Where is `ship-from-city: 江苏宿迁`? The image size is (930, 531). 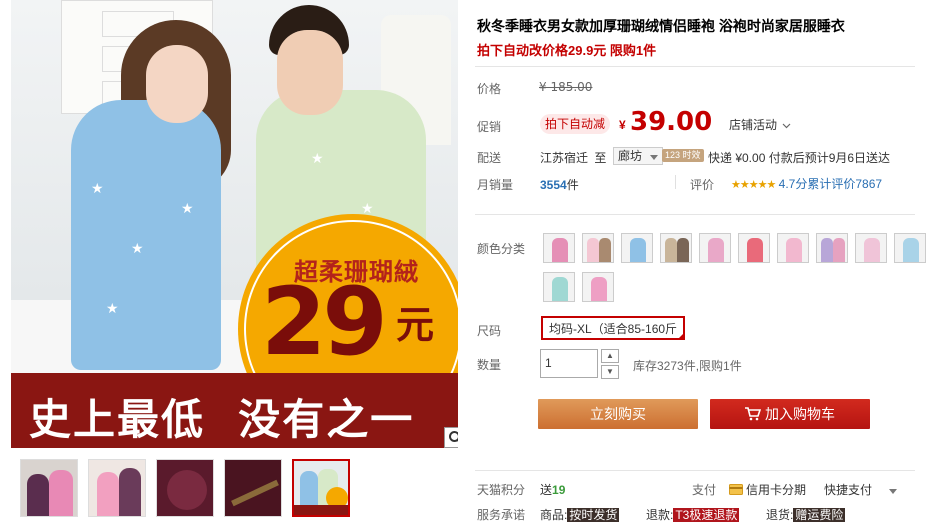
ship-from-city: 江苏宿迁 is located at coordinates (564, 158).